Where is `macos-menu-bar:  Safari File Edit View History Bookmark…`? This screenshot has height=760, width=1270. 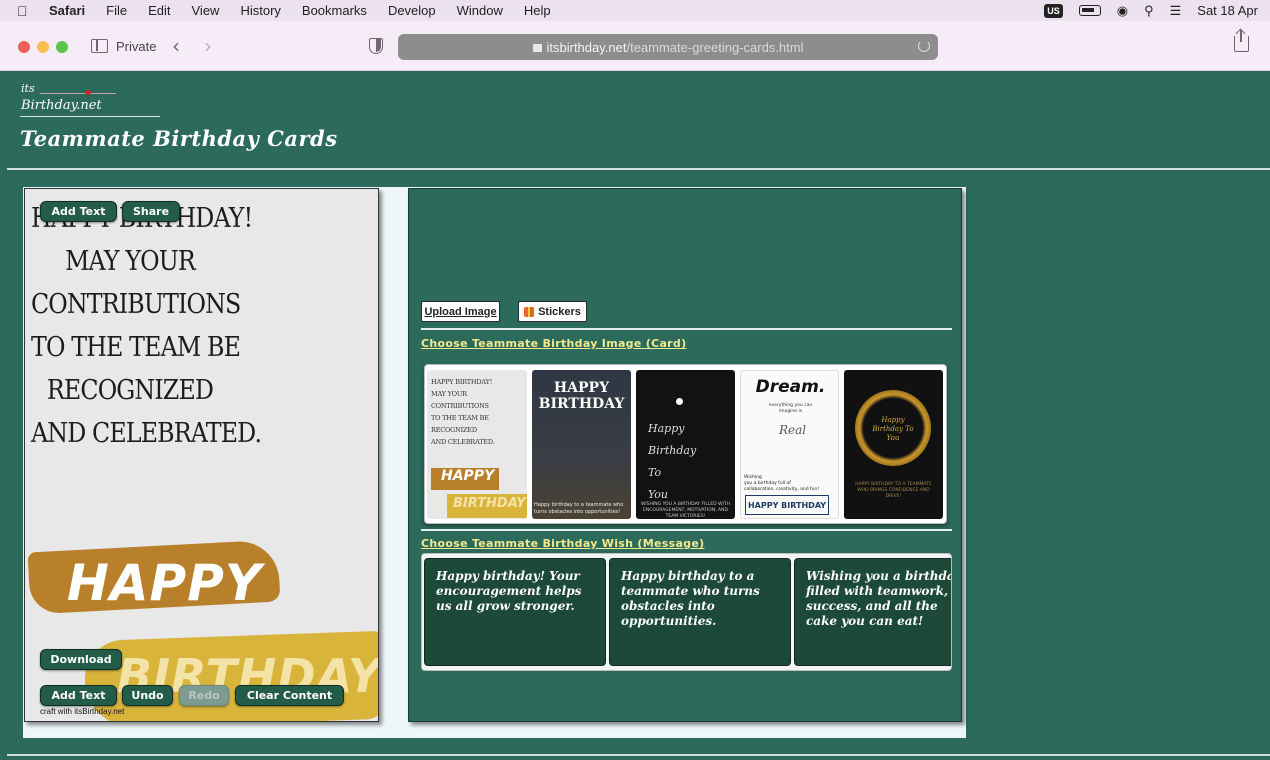
macos-menu-bar:  Safari File Edit View History Bookmark… is located at coordinates (635, 10).